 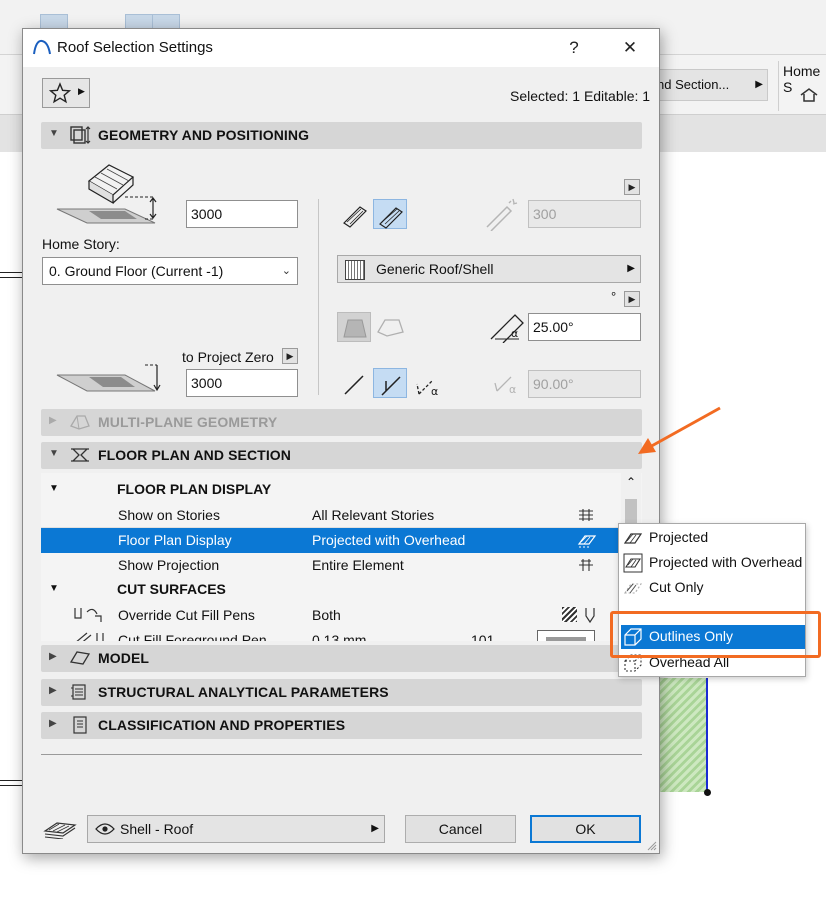 I want to click on edge-angle-input: 90.00°, so click(x=584, y=384).